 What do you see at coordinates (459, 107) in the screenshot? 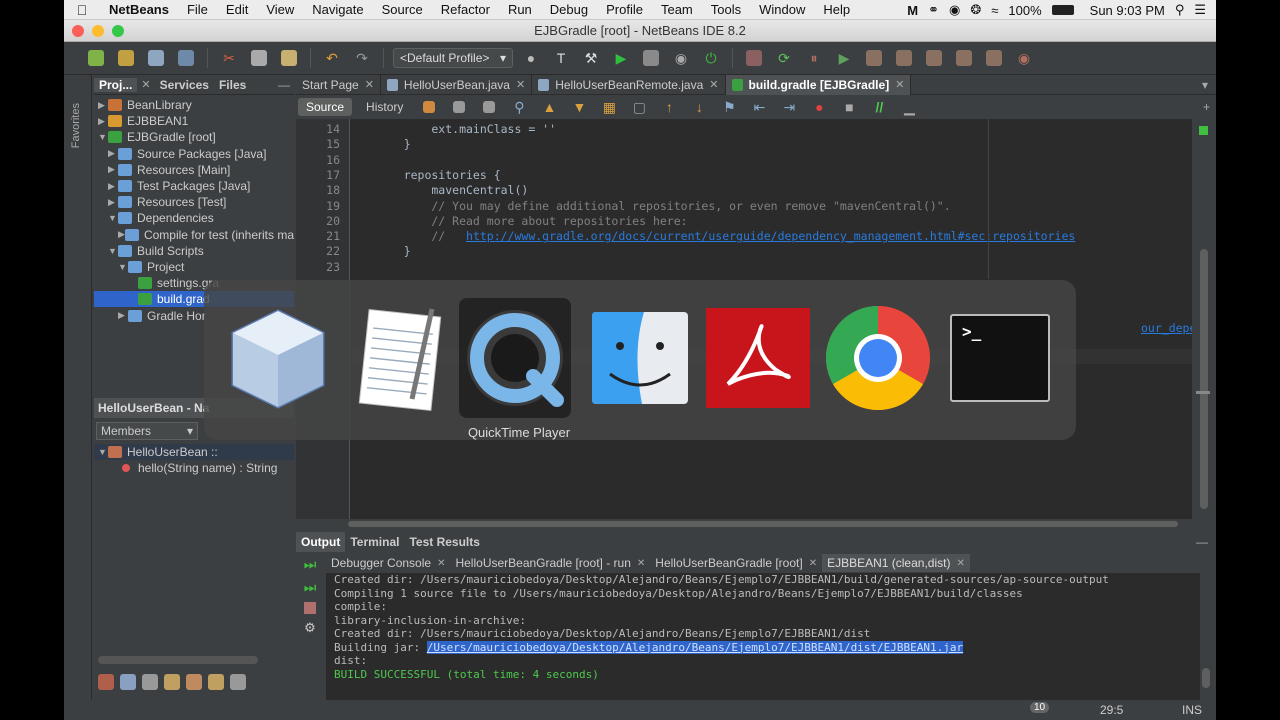
I see `back-icon` at bounding box center [459, 107].